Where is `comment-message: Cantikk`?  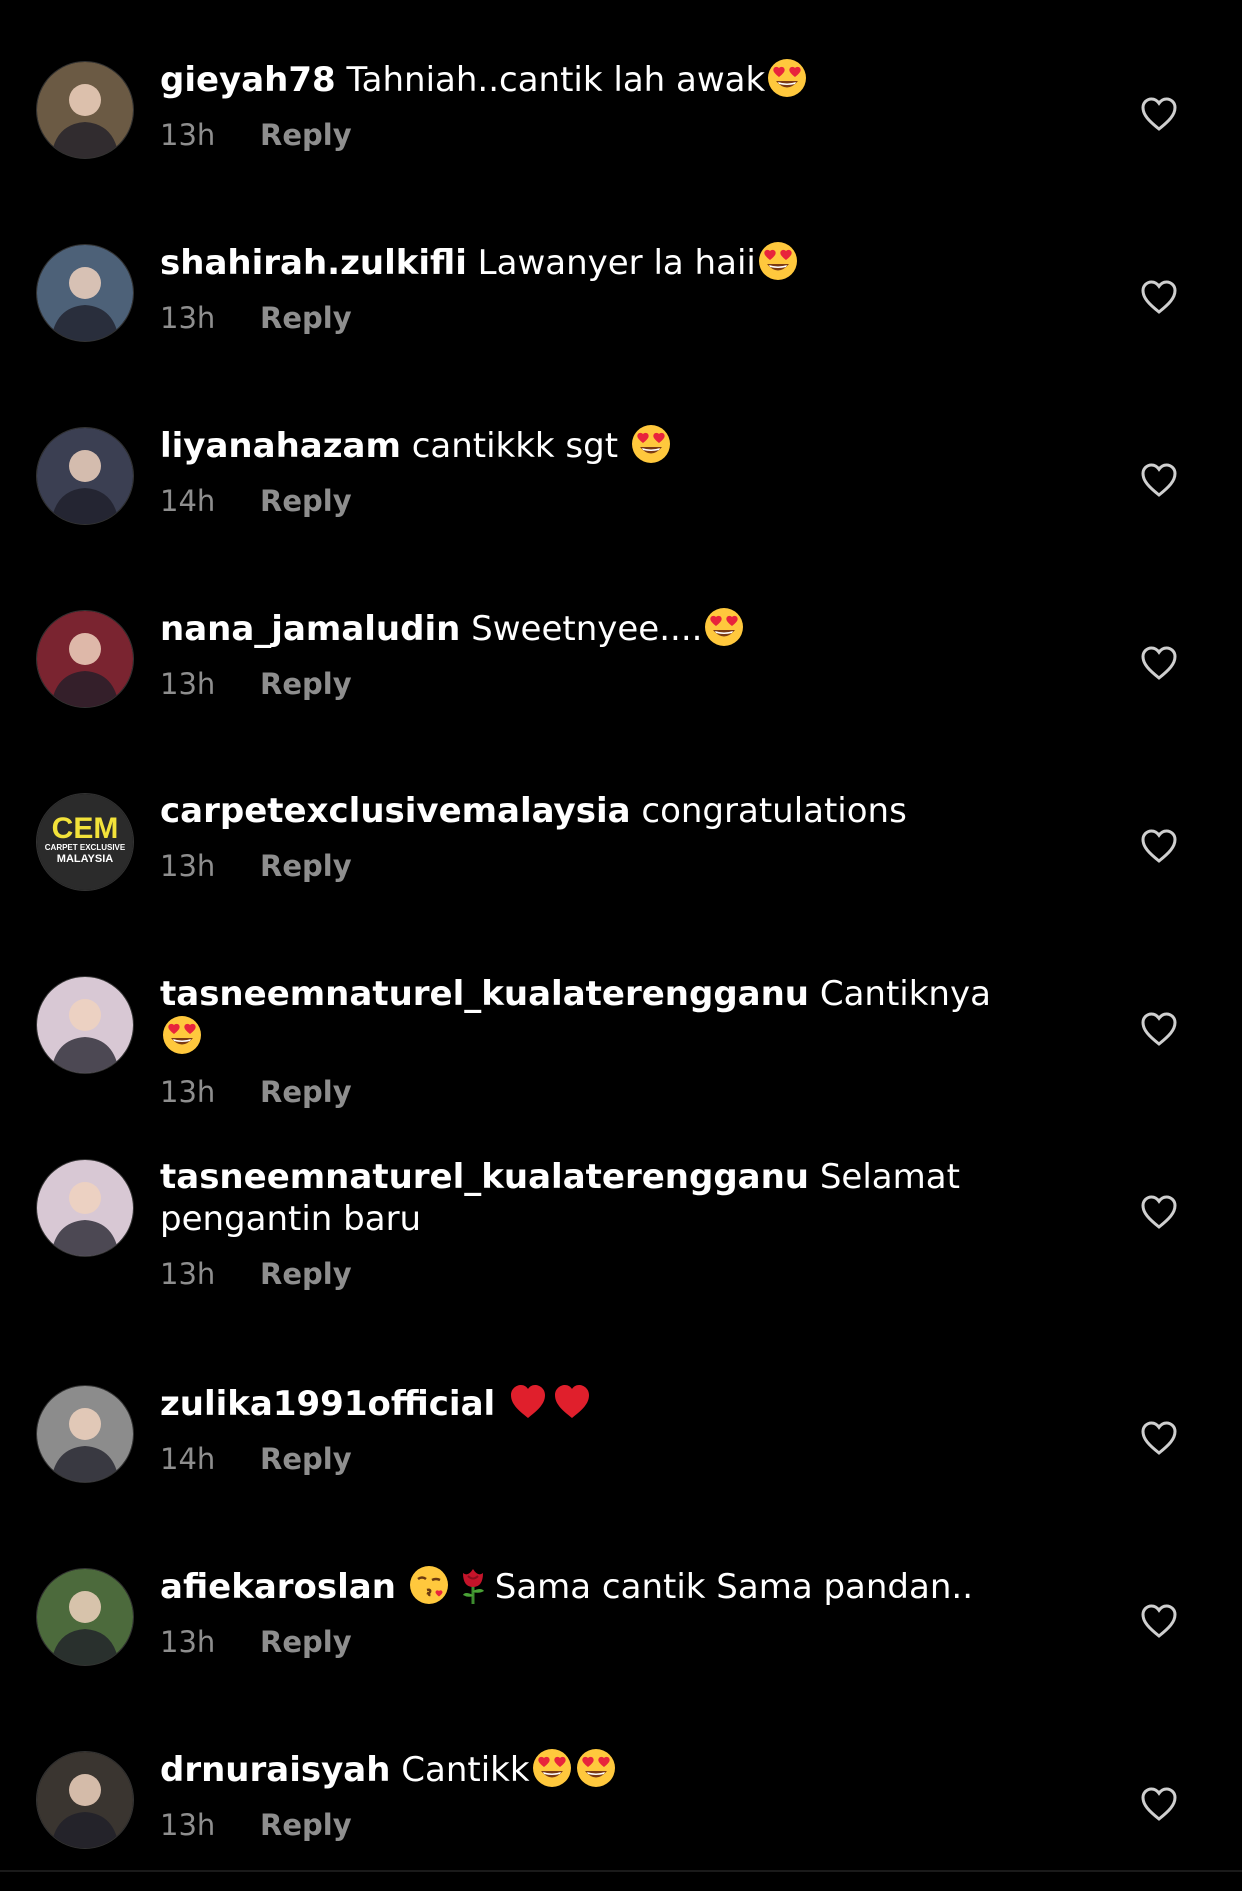 comment-message: Cantikk is located at coordinates (465, 1770).